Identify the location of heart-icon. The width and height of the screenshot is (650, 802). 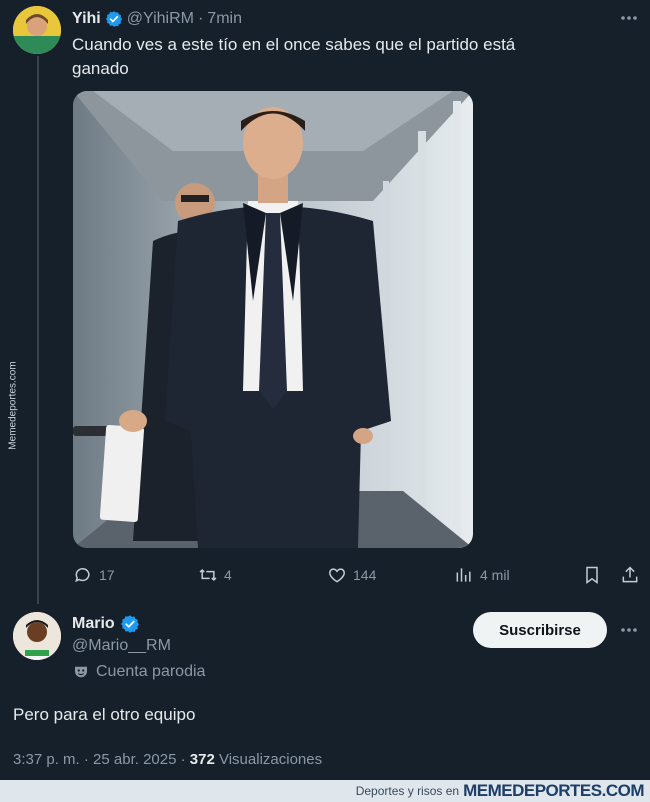
(337, 575).